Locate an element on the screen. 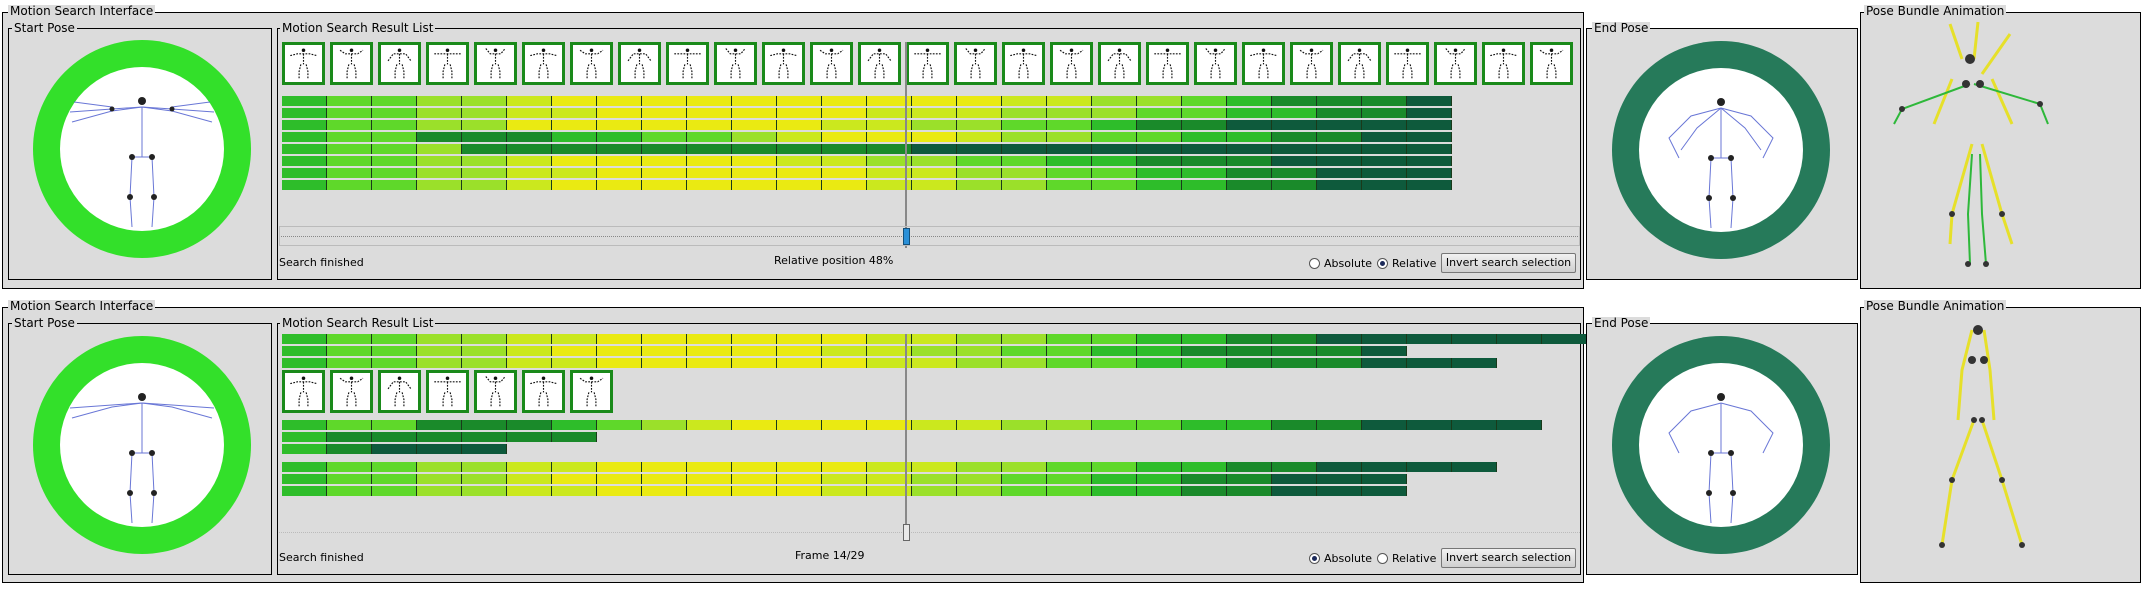 Image resolution: width=2143 pixels, height=593 pixels. position-readout: Frame 14/29 is located at coordinates (830, 555).